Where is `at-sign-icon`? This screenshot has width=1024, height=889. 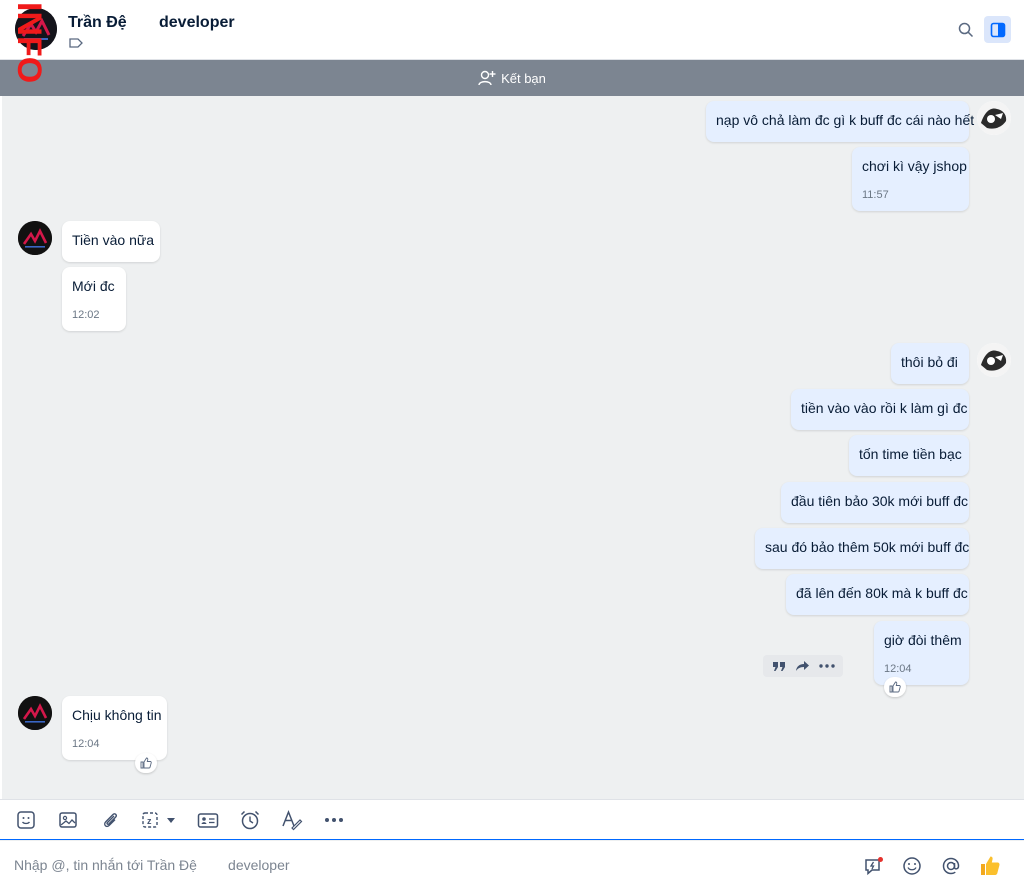
at-sign-icon is located at coordinates (951, 866).